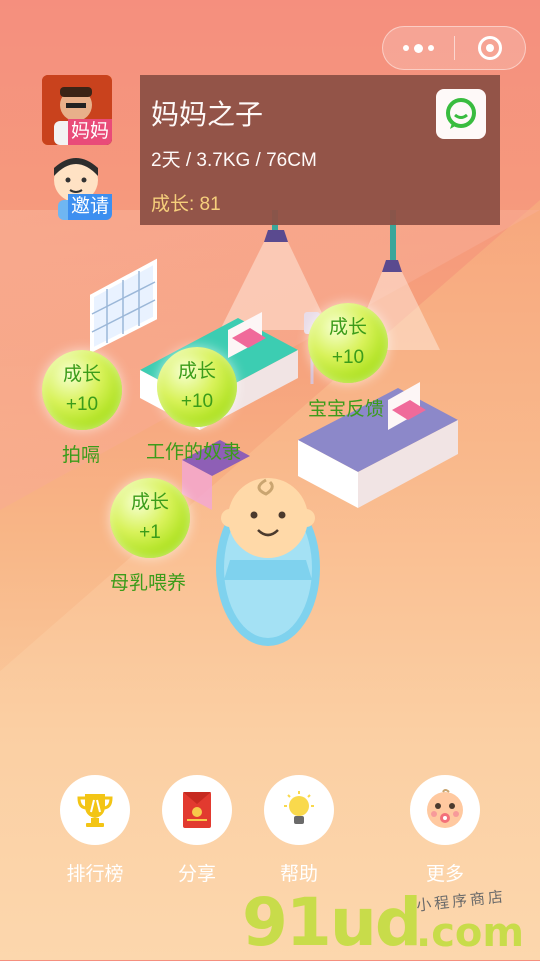 The image size is (540, 961). I want to click on bubble-label: 宝宝反馈, so click(346, 409).